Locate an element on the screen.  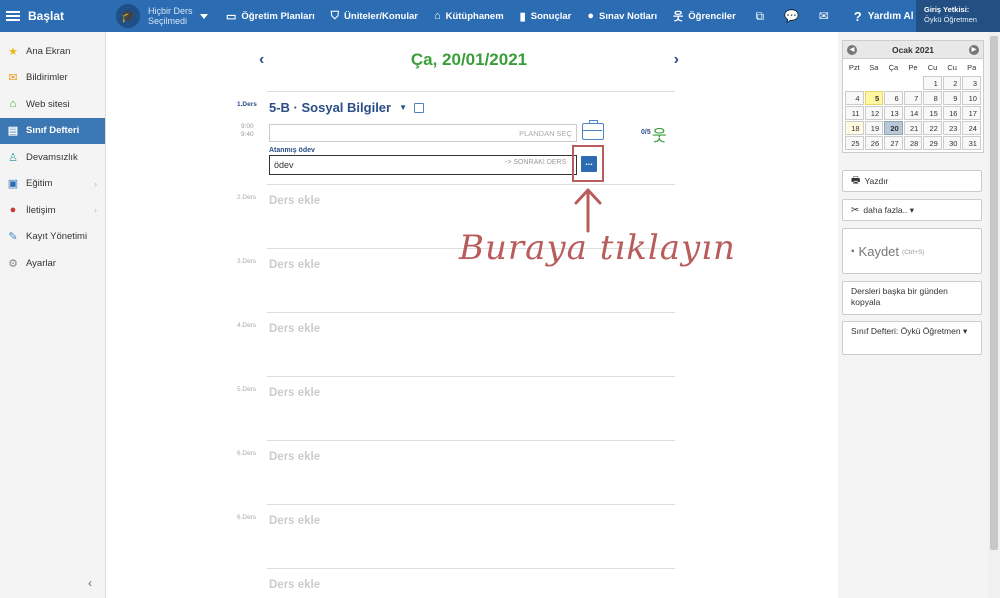
sidebar-item-website: ⌂ Web sitesi is located at coordinates (52, 104).